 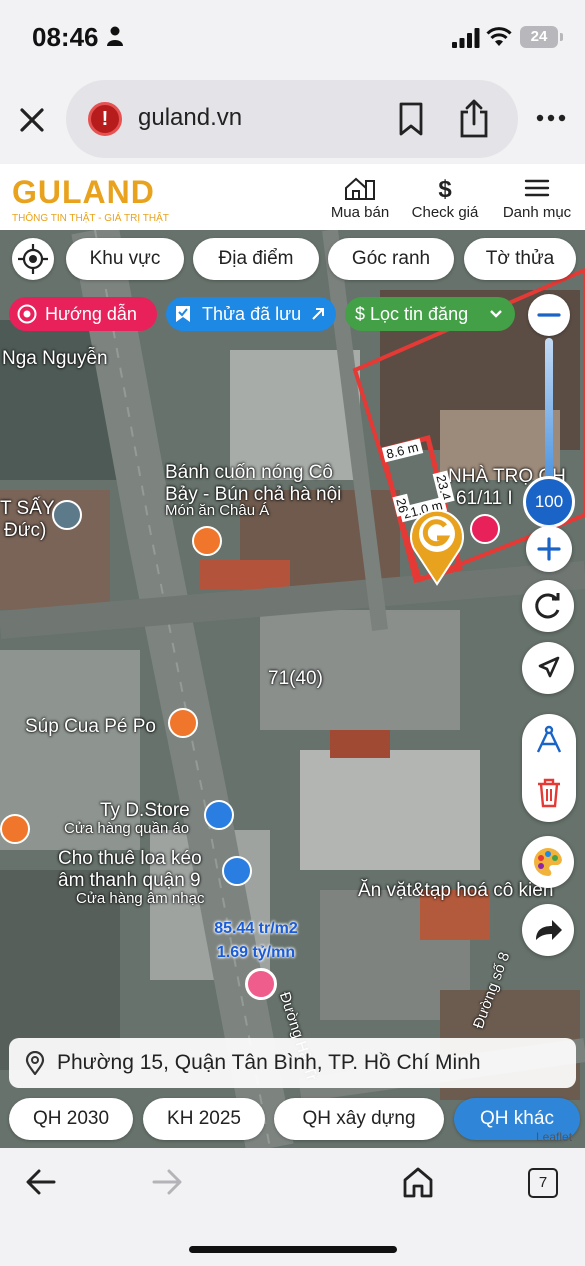 What do you see at coordinates (318, 314) in the screenshot?
I see `external-link-icon` at bounding box center [318, 314].